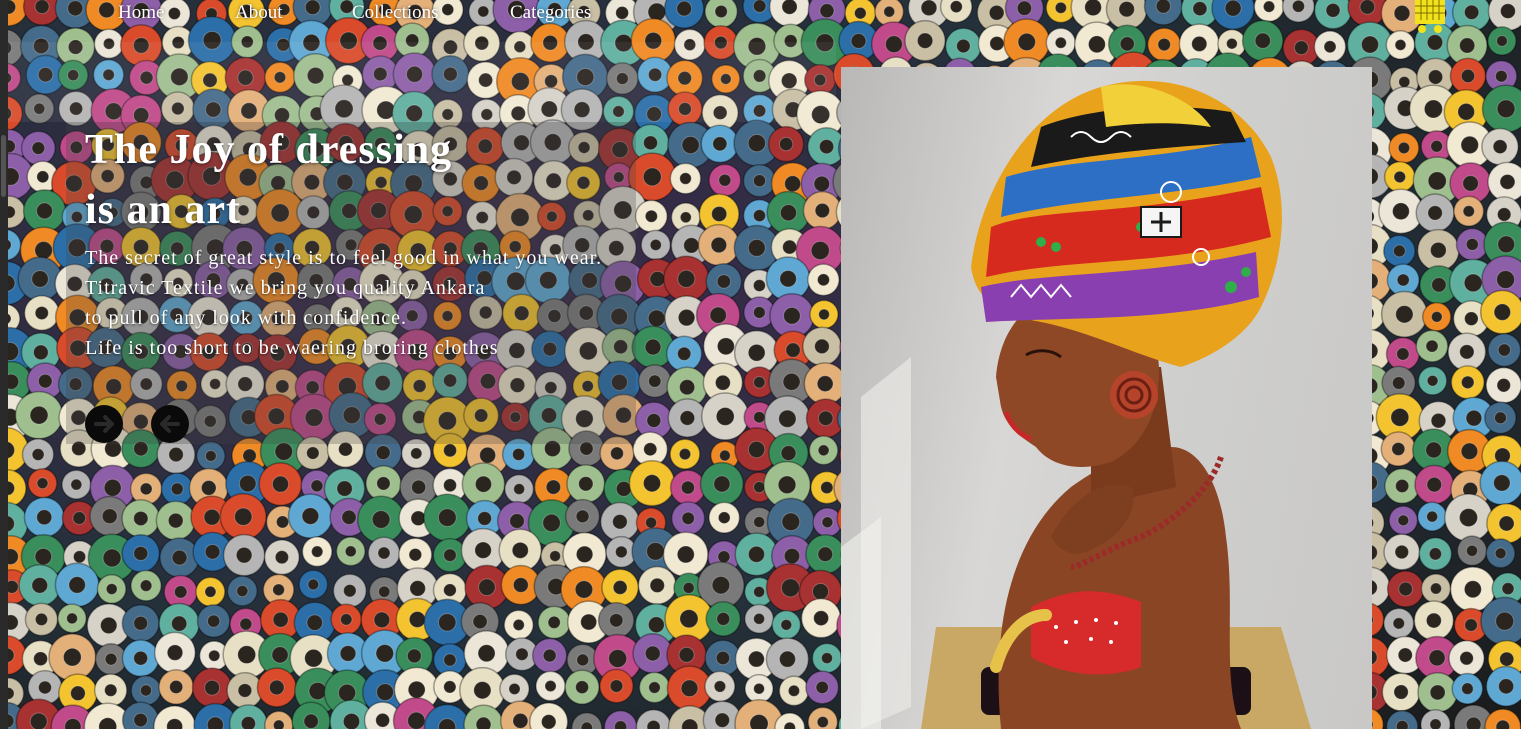 The image size is (1521, 729). Describe the element at coordinates (4, 364) in the screenshot. I see `scrollbar` at that location.